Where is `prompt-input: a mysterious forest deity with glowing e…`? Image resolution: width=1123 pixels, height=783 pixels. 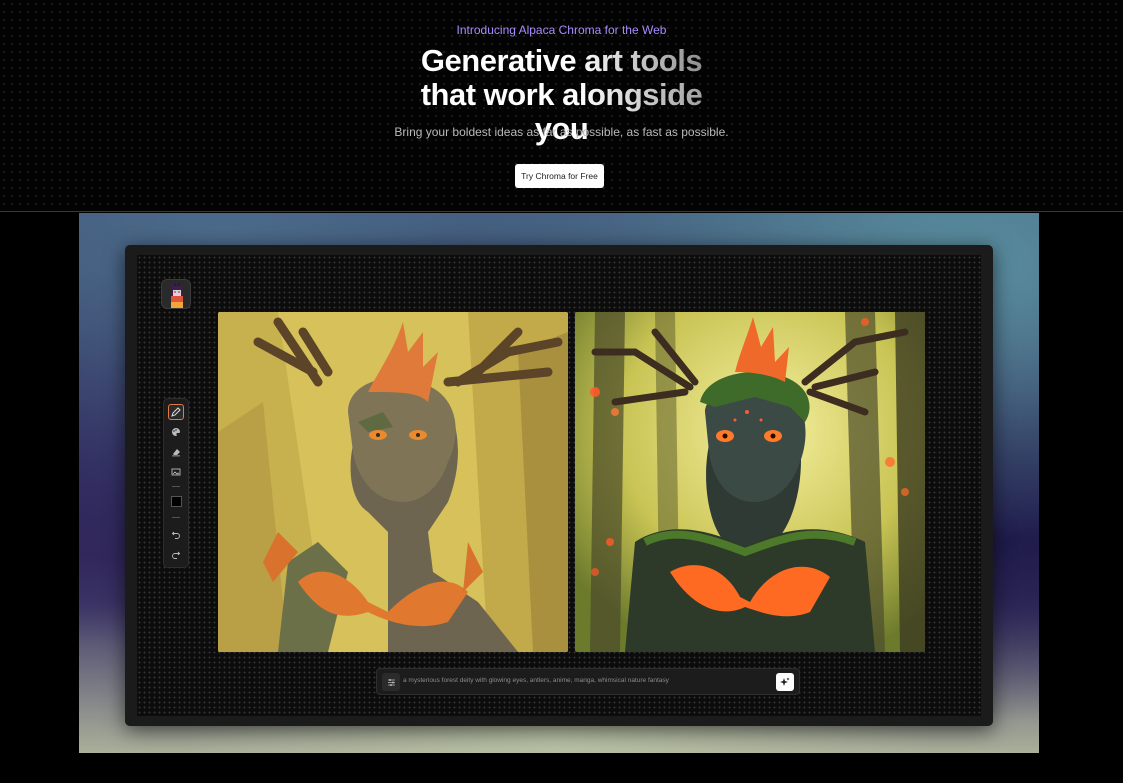
prompt-input: a mysterious forest deity with glowing e… is located at coordinates (536, 680).